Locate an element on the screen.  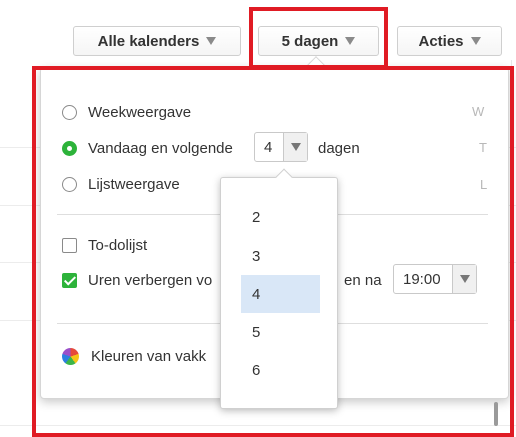
days-option: 3 is located at coordinates (280, 256).